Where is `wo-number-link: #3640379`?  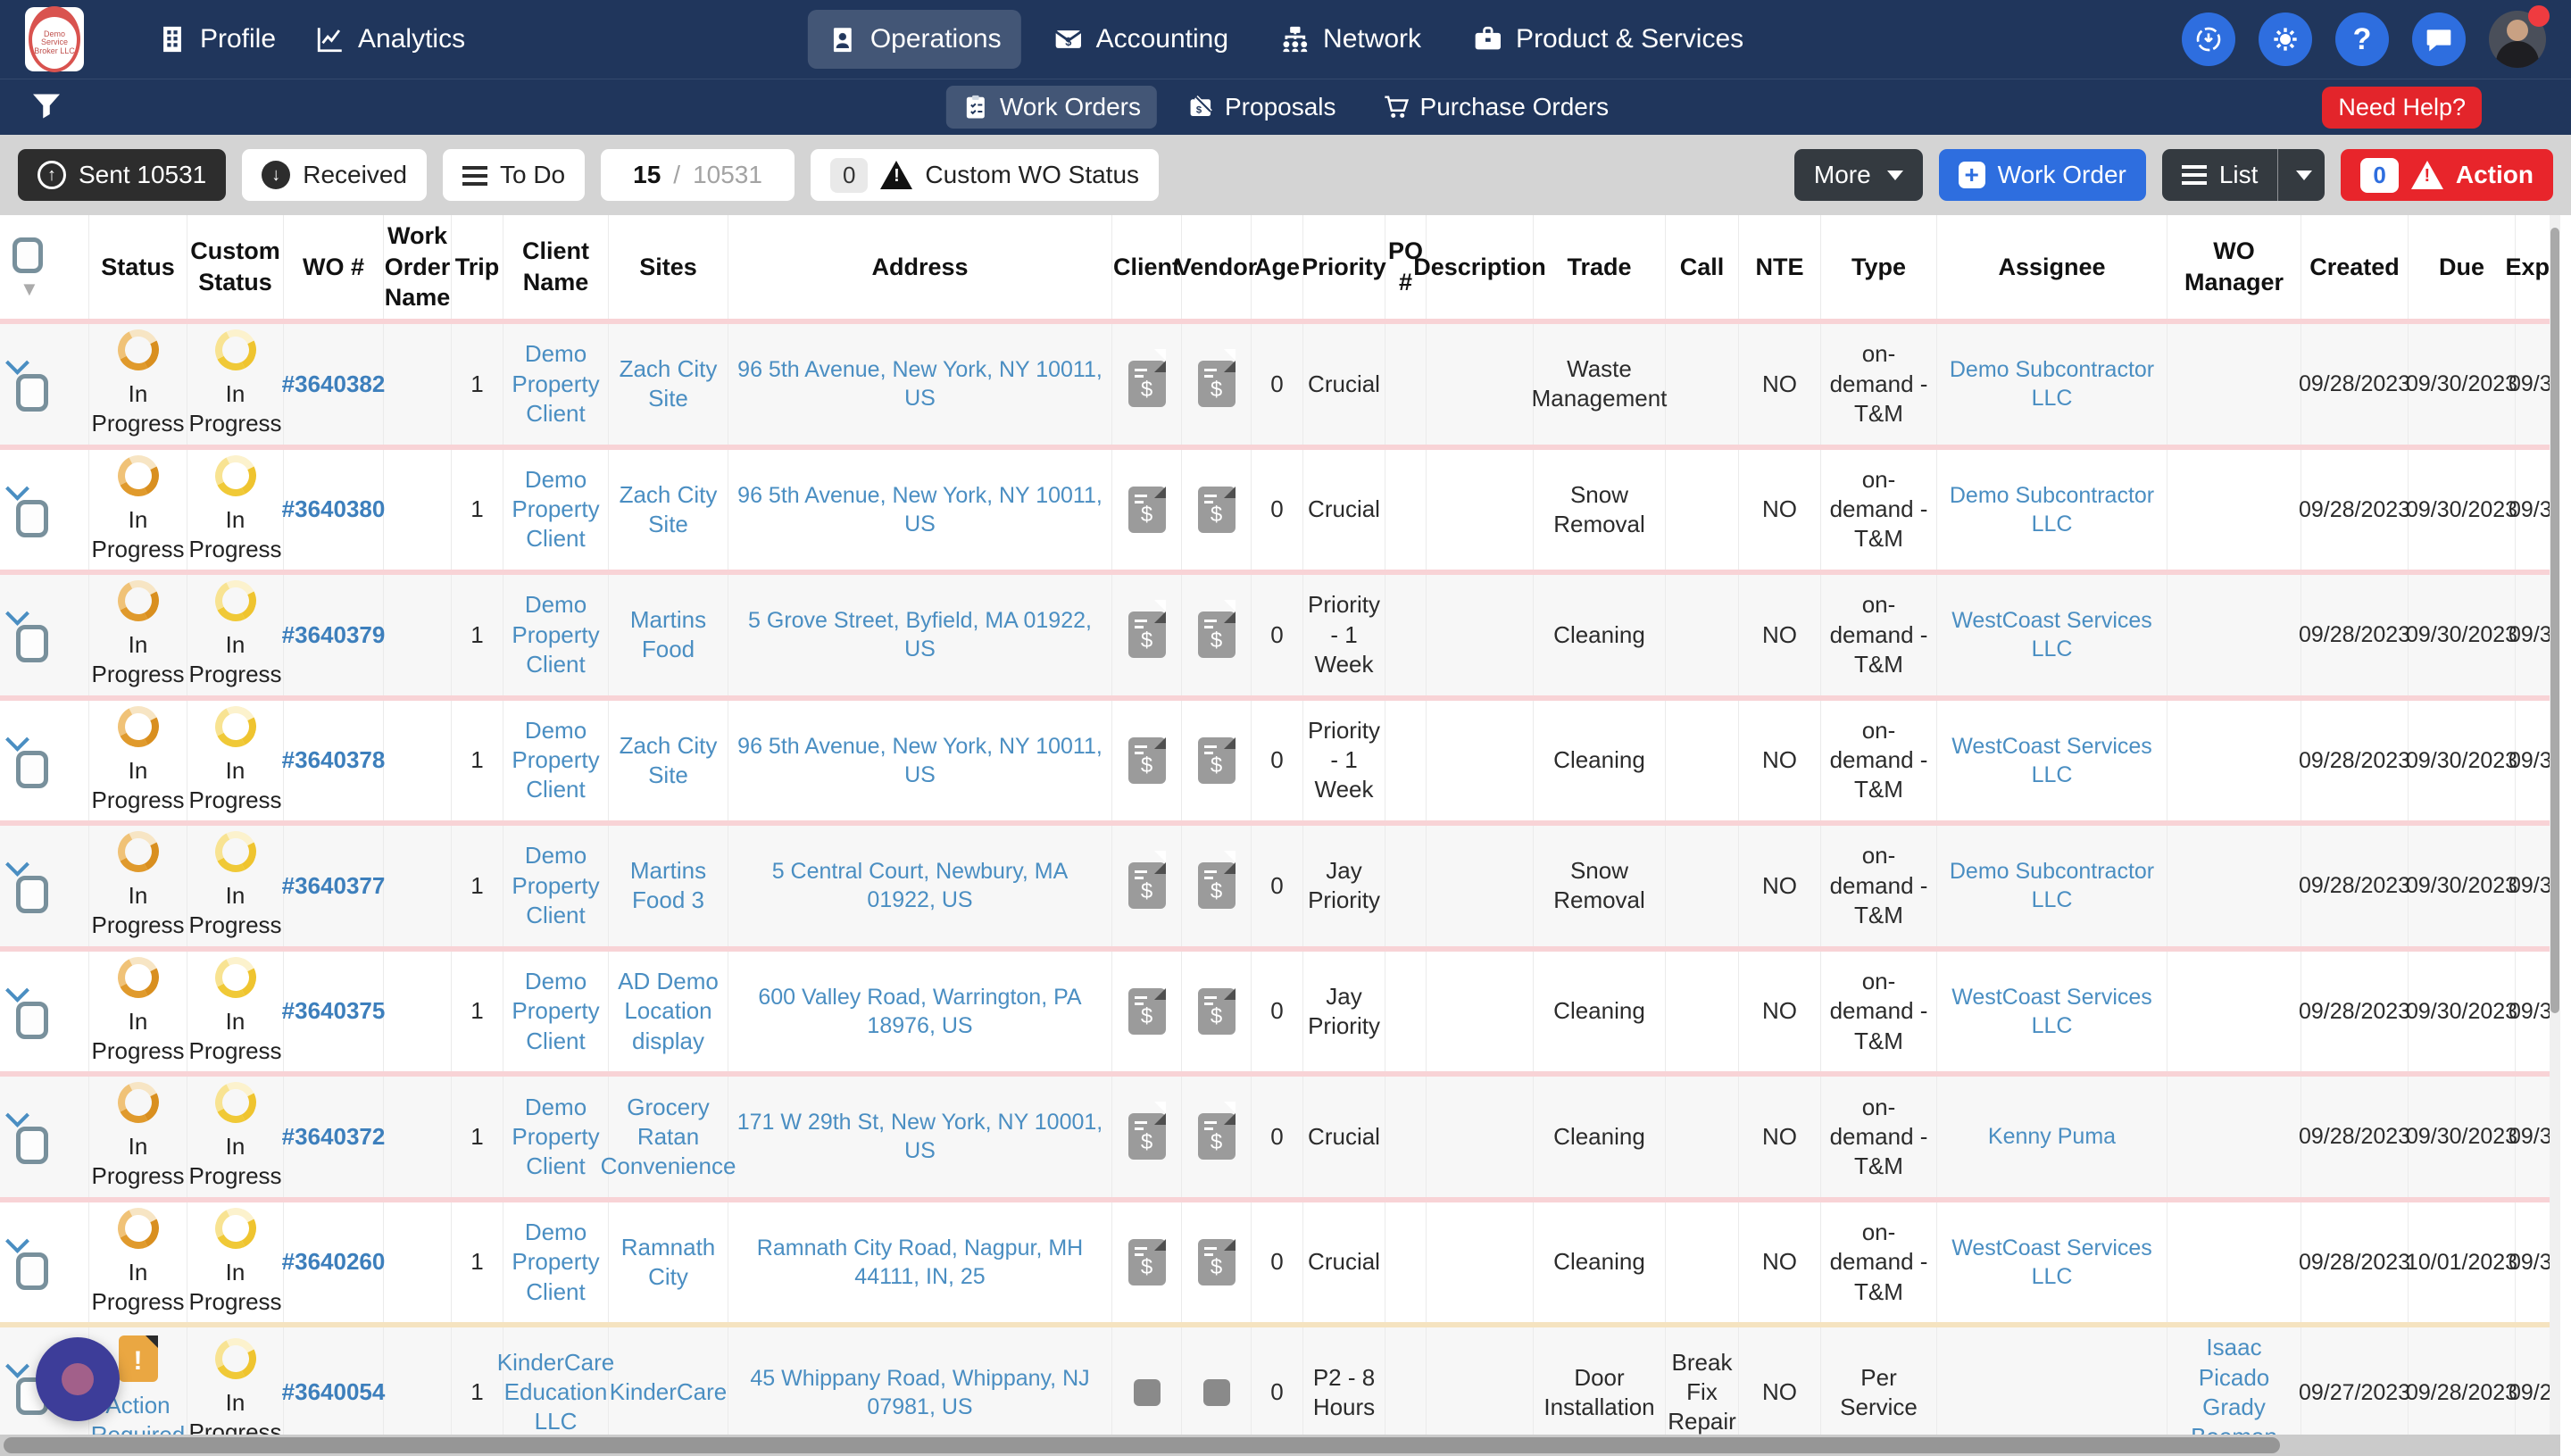
wo-number-link: #3640379 is located at coordinates (334, 635).